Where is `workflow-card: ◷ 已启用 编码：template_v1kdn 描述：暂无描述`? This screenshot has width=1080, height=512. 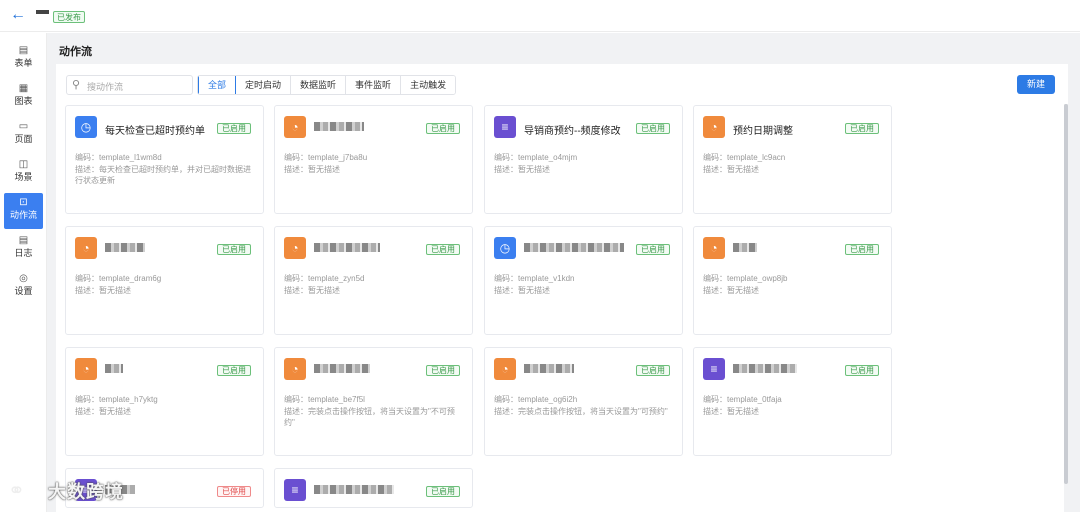 workflow-card: ◷ 已启用 编码：template_v1kdn 描述：暂无描述 is located at coordinates (583, 280).